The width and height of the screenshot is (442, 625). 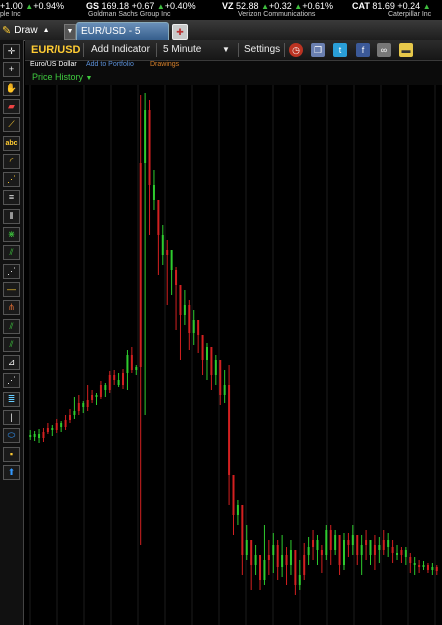 What do you see at coordinates (11, 363) in the screenshot?
I see `triangle-icon: ⊿` at bounding box center [11, 363].